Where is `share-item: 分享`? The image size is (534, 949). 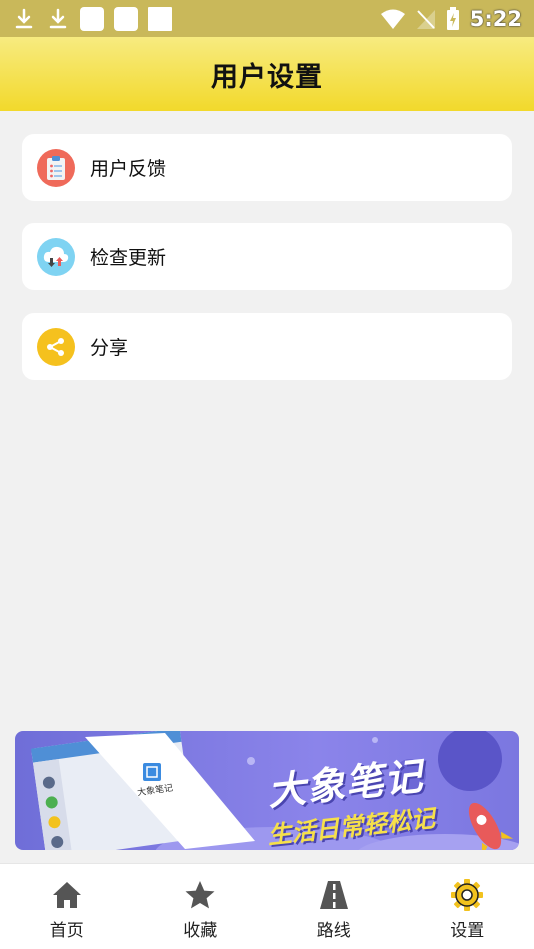 share-item: 分享 is located at coordinates (267, 346).